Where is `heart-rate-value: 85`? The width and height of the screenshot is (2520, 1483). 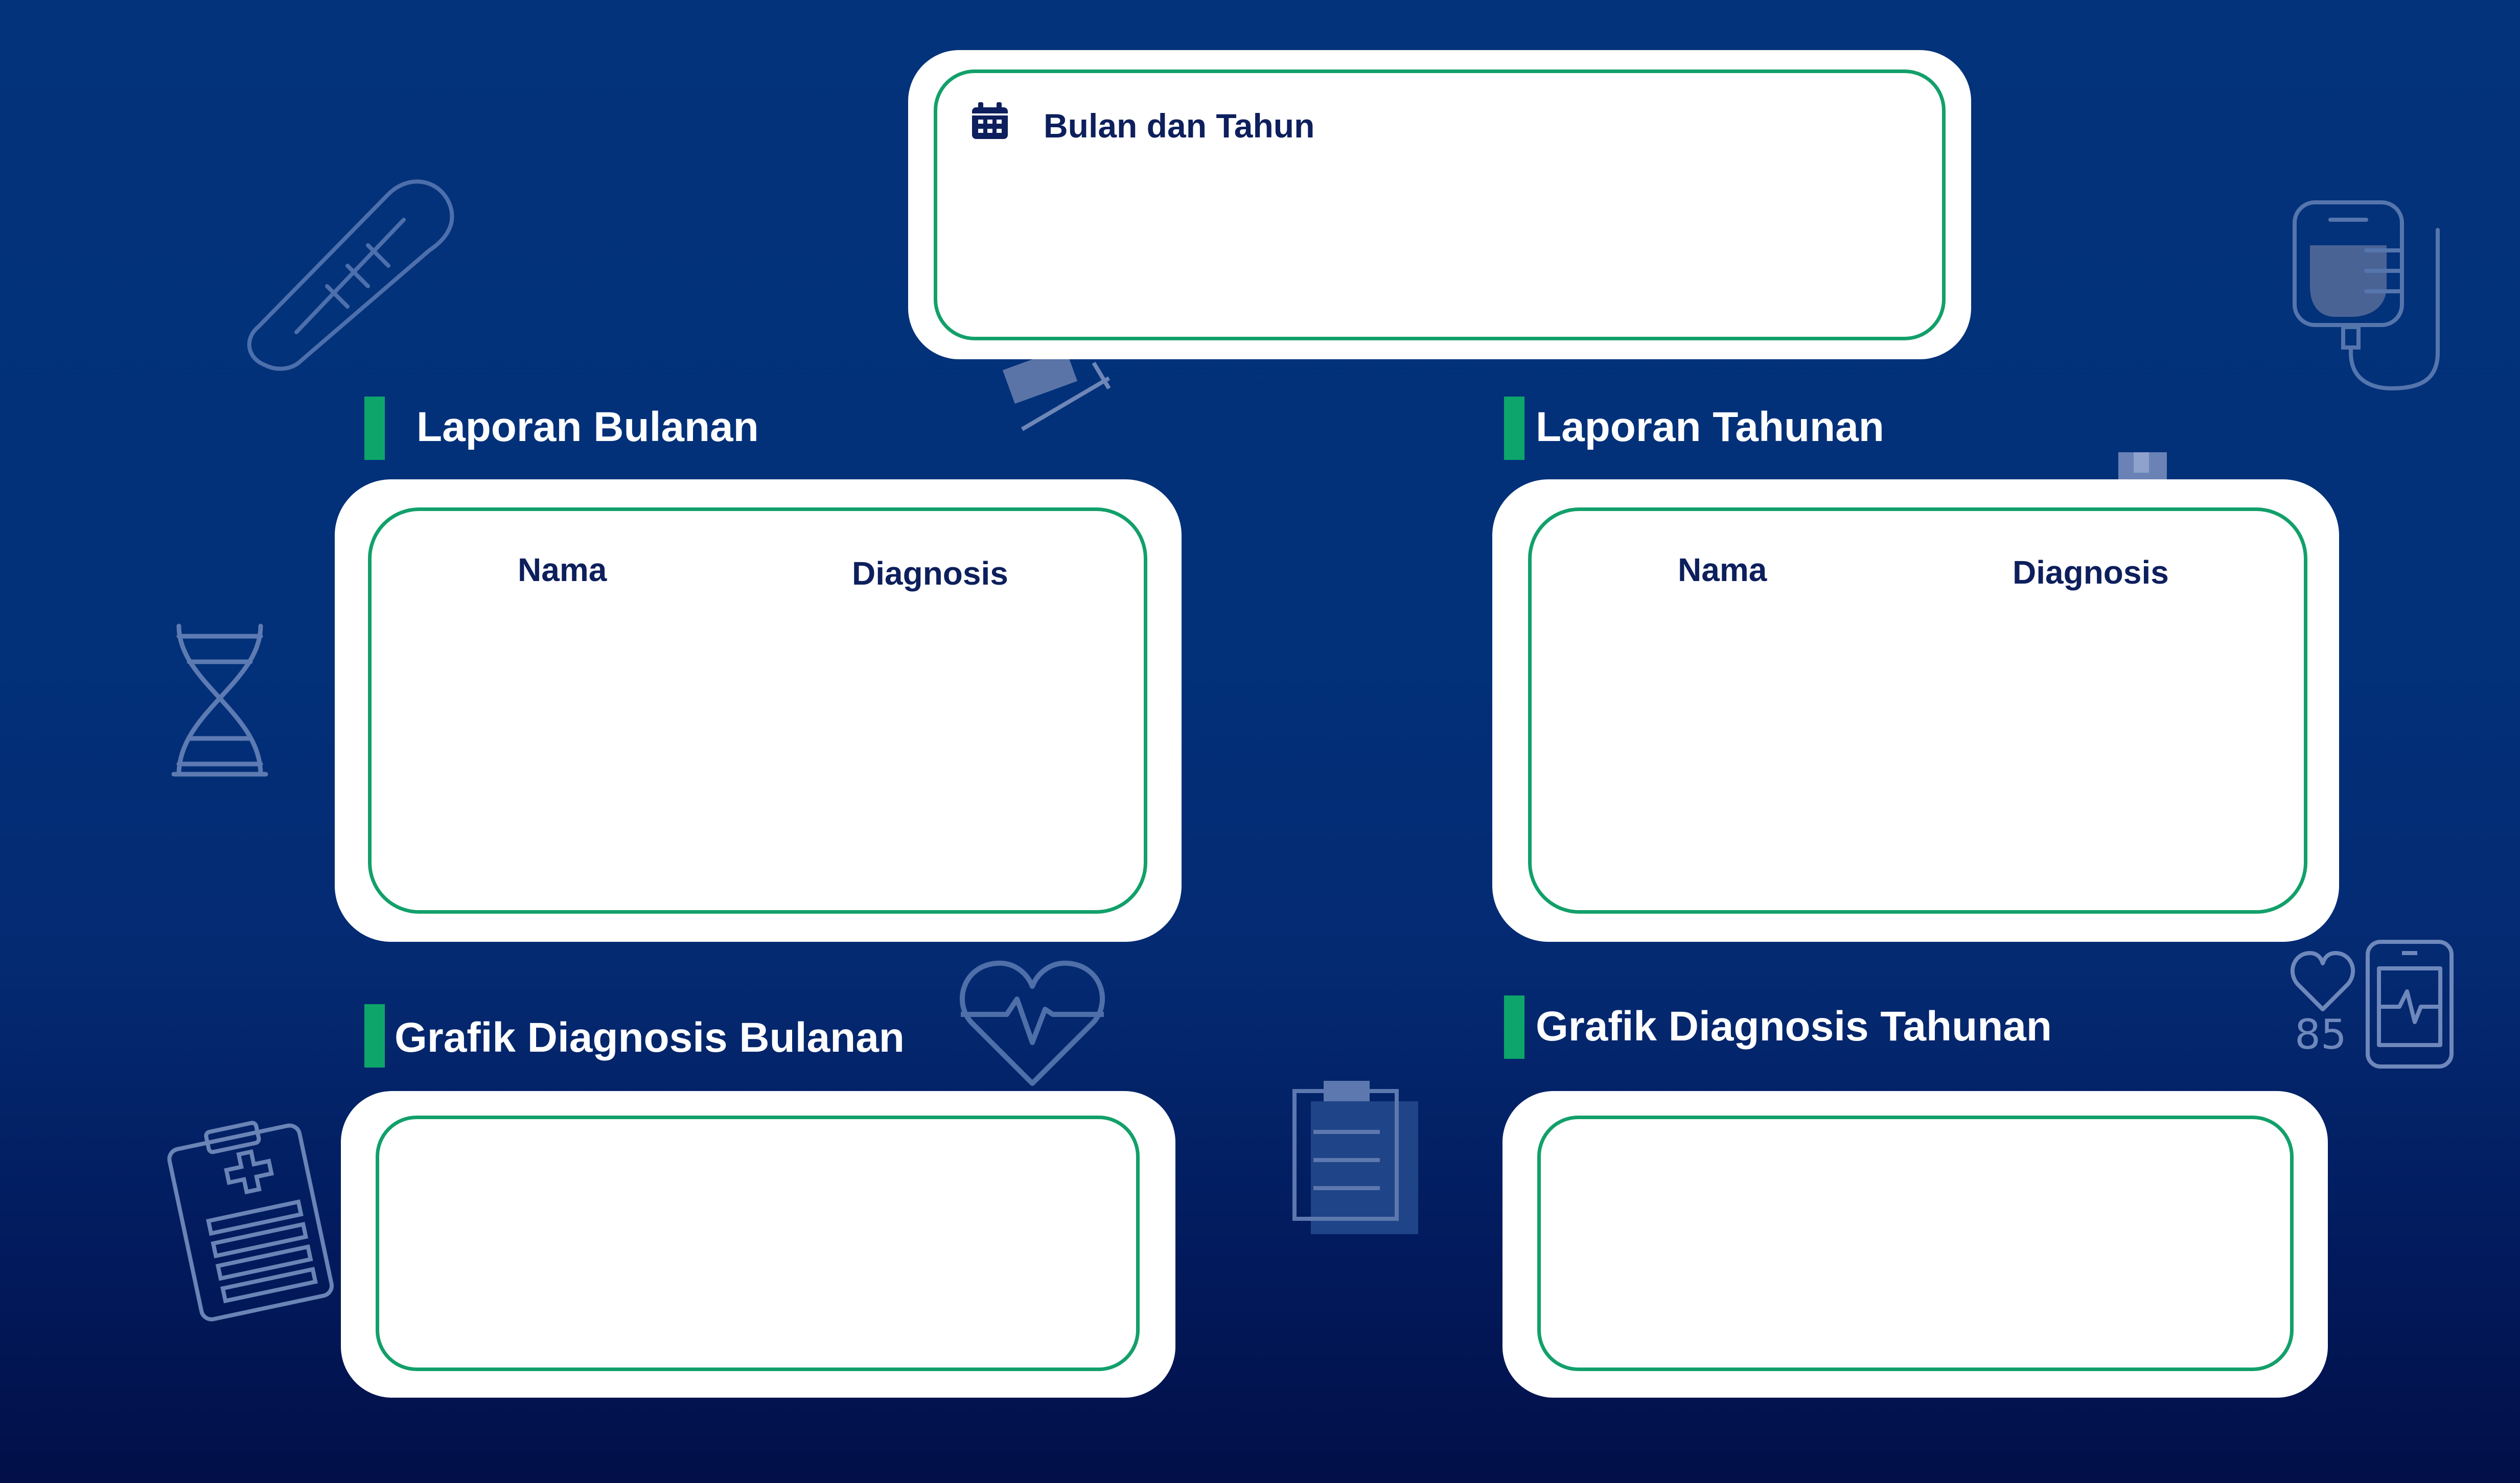 heart-rate-value: 85 is located at coordinates (2321, 1035).